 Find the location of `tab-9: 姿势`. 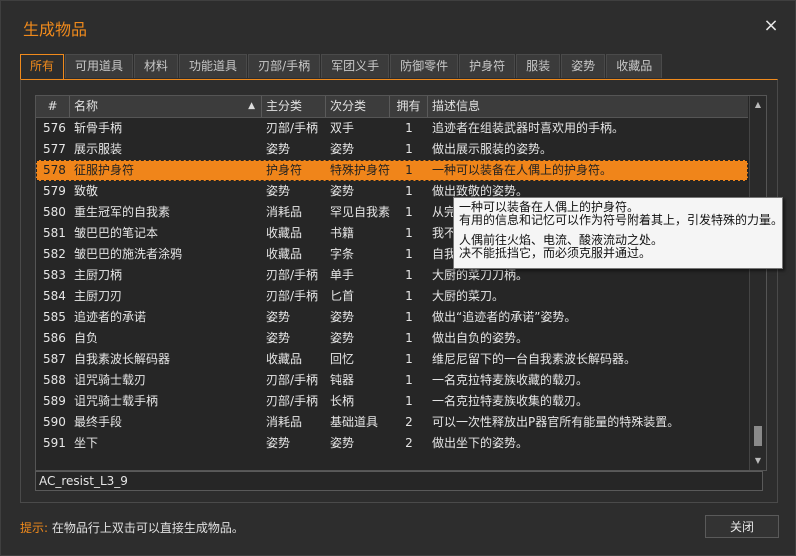

tab-9: 姿势 is located at coordinates (583, 66).